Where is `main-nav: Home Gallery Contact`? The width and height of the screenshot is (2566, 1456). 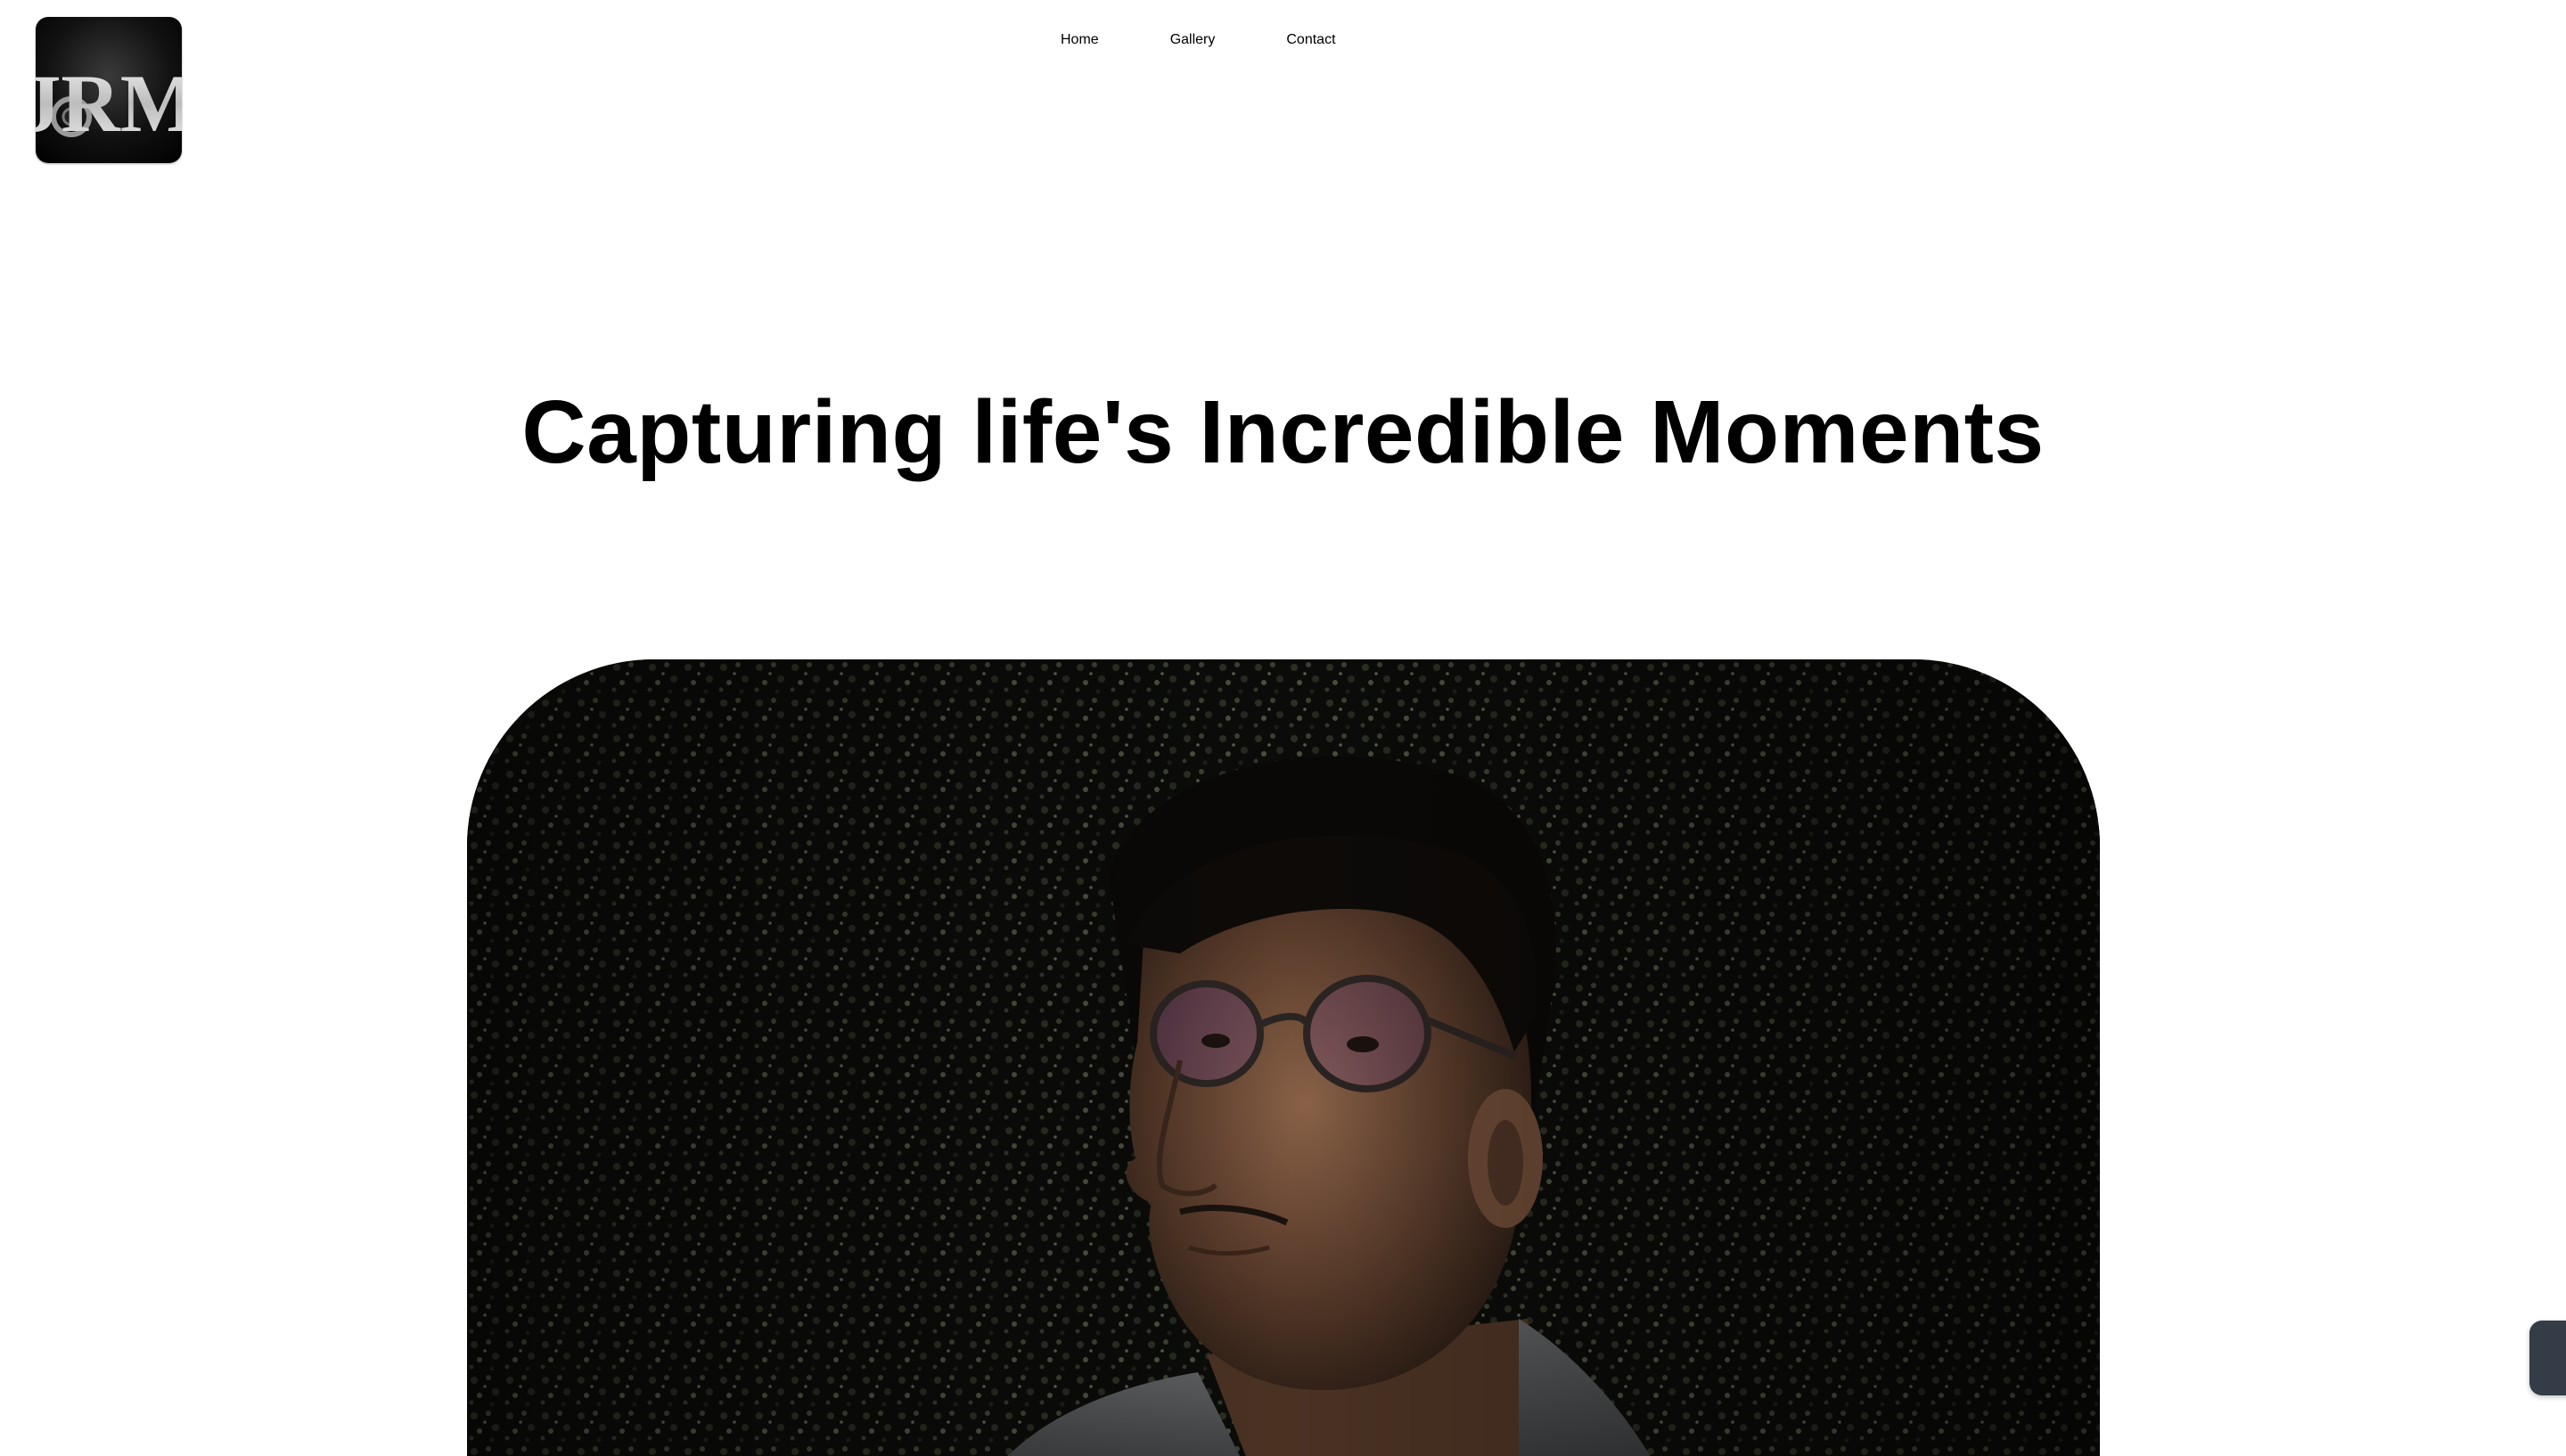 main-nav: Home Gallery Contact is located at coordinates (1199, 40).